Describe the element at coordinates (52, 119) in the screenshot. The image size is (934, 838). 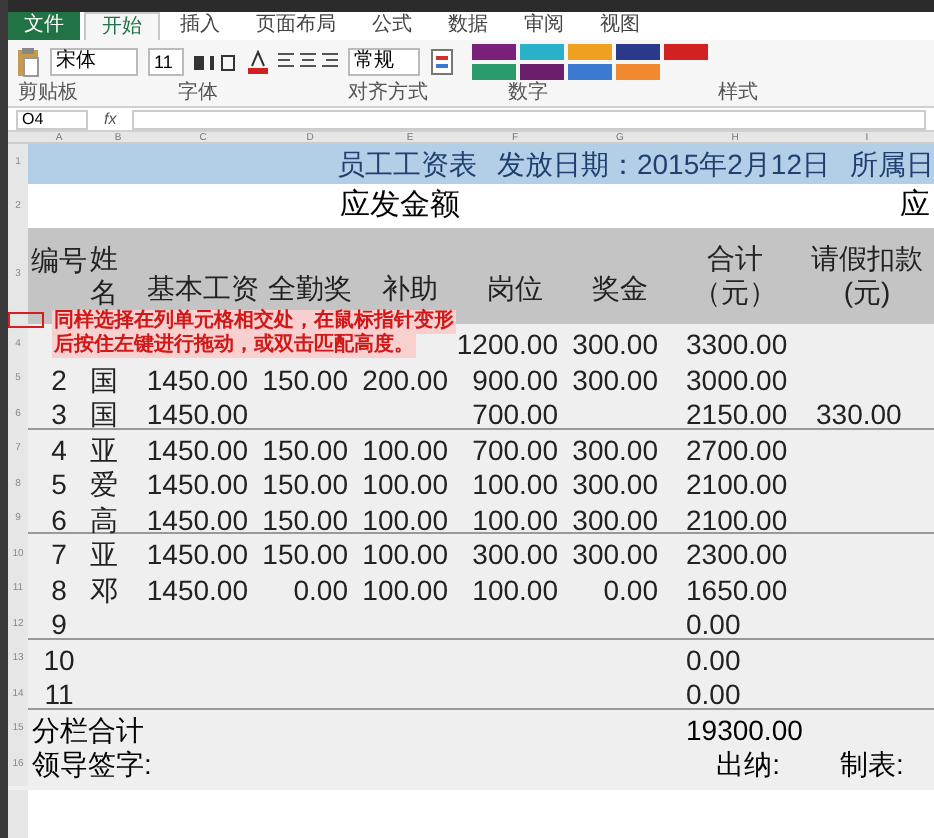
I see `name-box: O4` at that location.